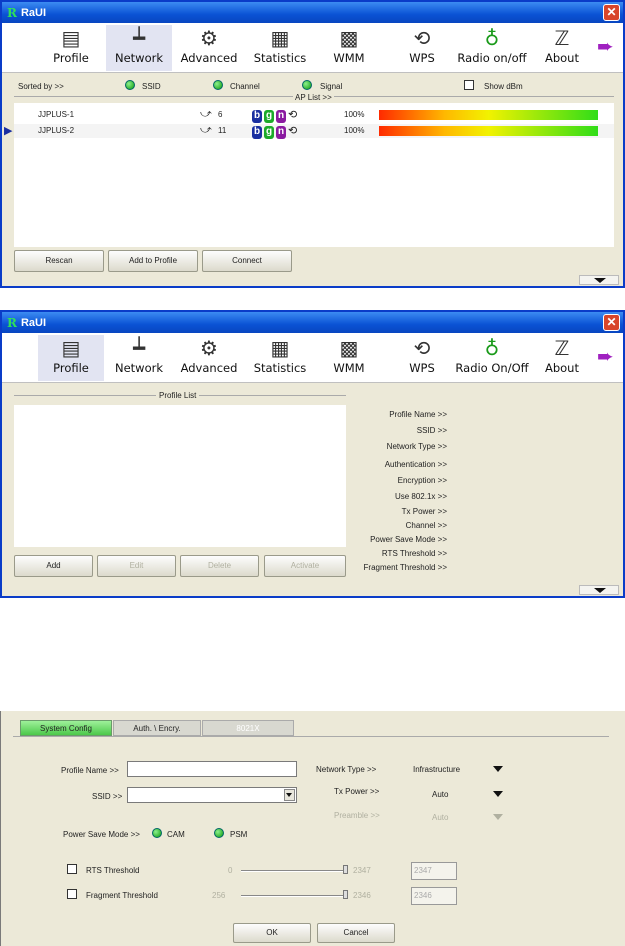 This screenshot has width=625, height=946. I want to click on tab-strip-line, so click(311, 736).